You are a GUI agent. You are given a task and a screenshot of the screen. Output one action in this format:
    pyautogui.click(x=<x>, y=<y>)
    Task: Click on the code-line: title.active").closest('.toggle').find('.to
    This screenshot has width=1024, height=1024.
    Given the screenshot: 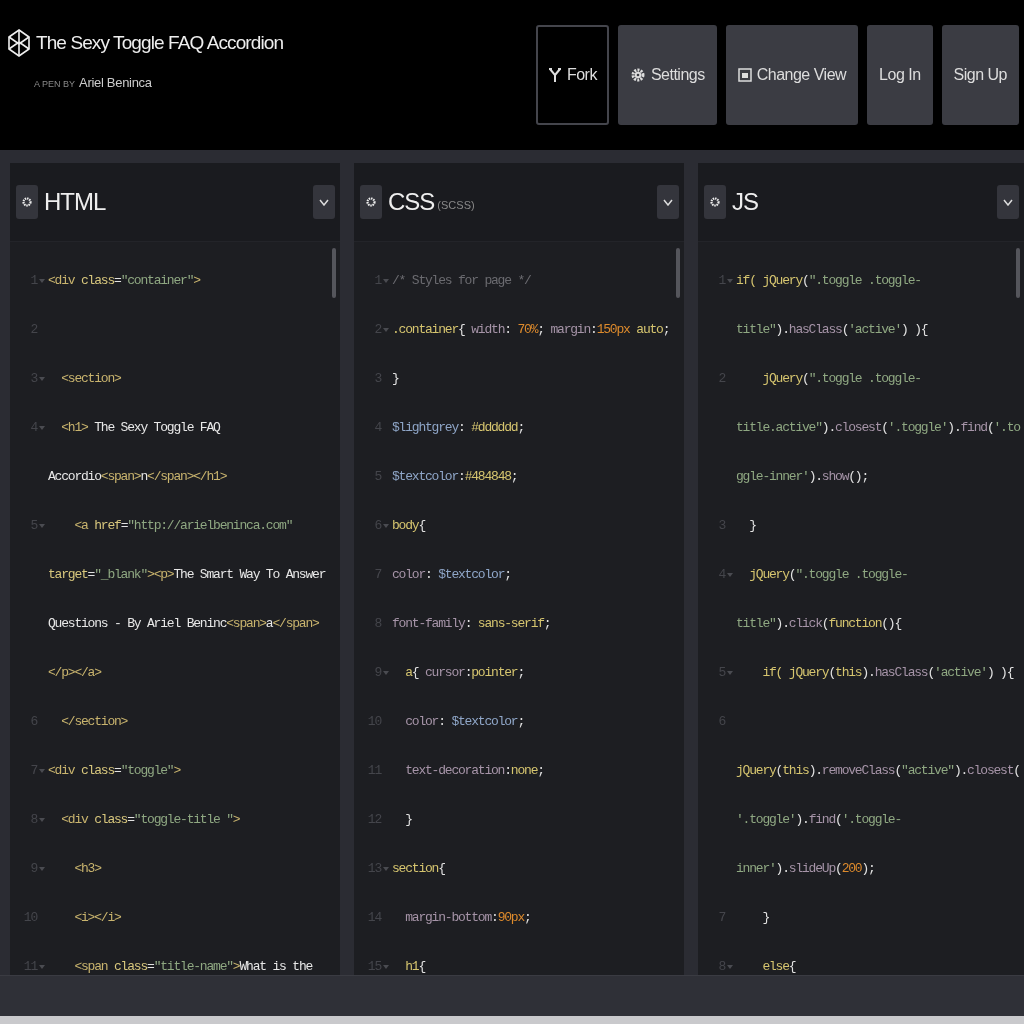 What is the action you would take?
    pyautogui.click(x=878, y=427)
    